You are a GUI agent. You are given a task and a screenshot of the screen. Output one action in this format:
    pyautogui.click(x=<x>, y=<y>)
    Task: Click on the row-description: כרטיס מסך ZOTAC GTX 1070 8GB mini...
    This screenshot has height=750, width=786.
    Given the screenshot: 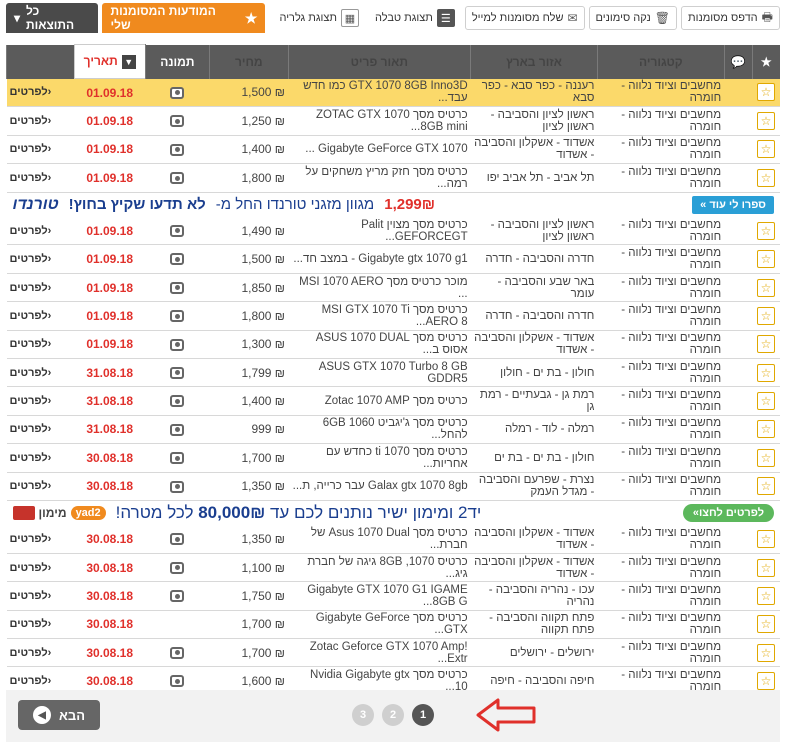 What is the action you would take?
    pyautogui.click(x=379, y=121)
    